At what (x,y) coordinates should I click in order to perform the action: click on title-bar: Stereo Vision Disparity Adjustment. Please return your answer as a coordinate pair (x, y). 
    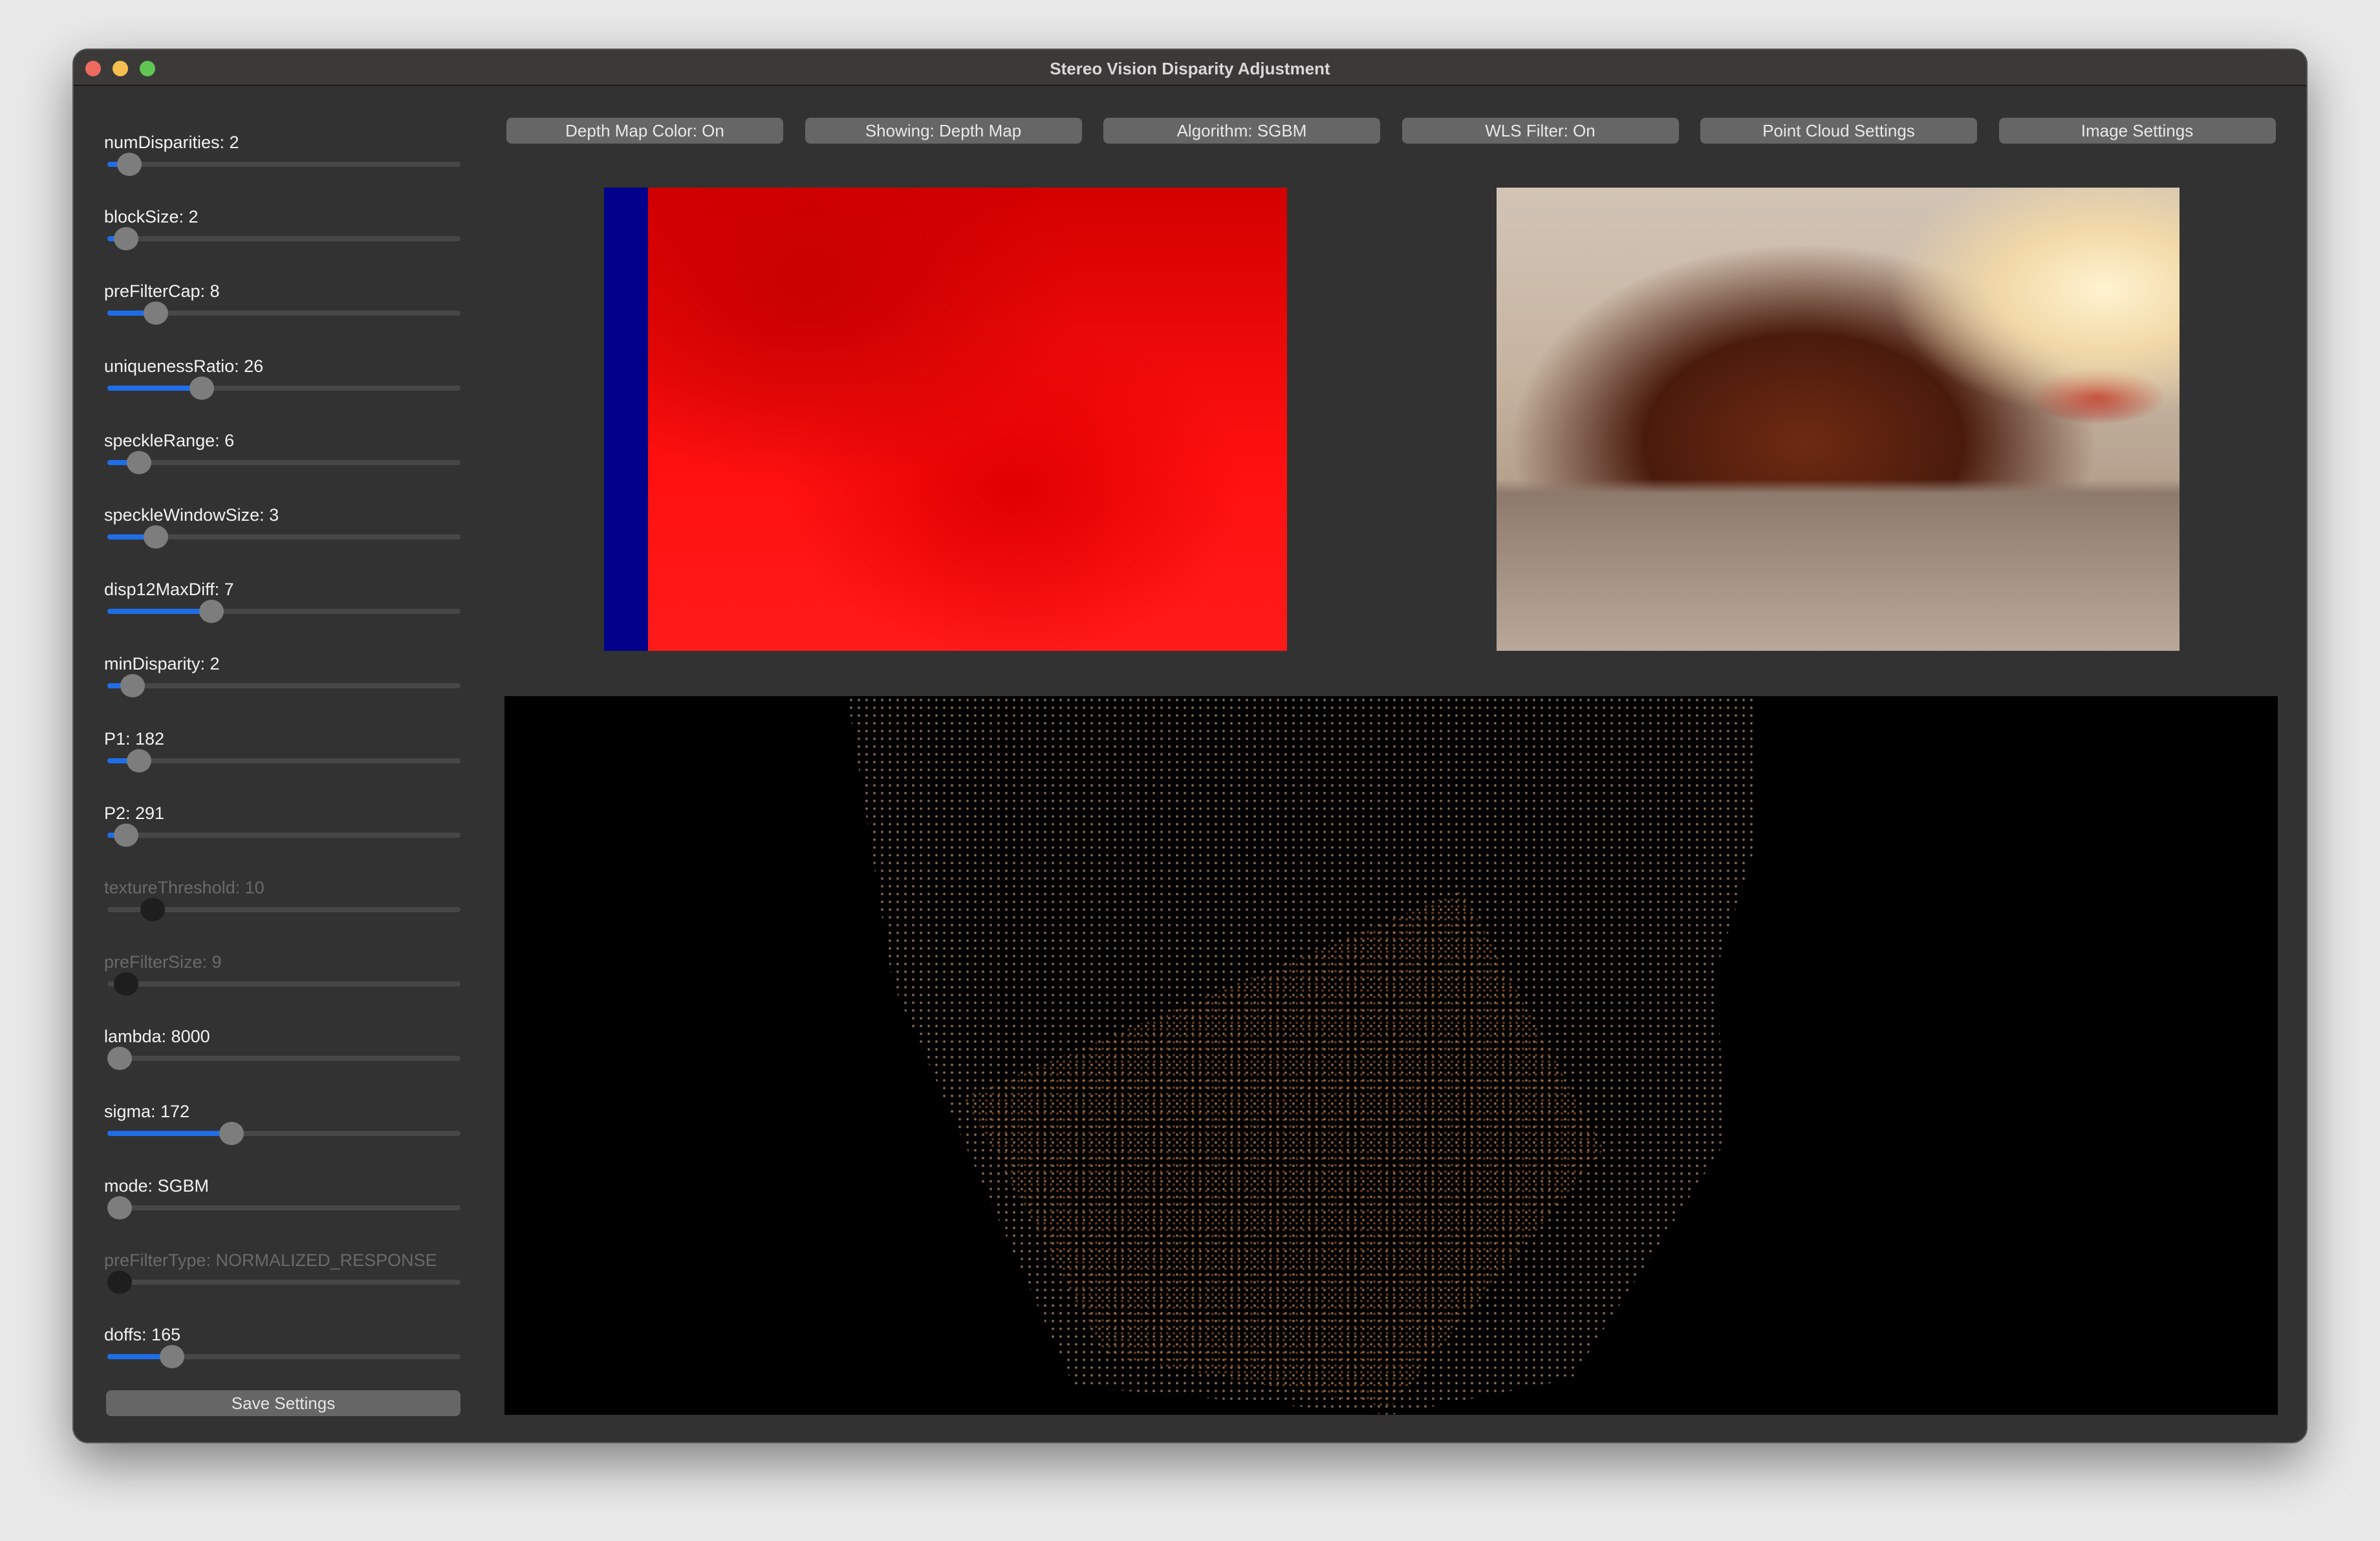
    Looking at the image, I should click on (1190, 68).